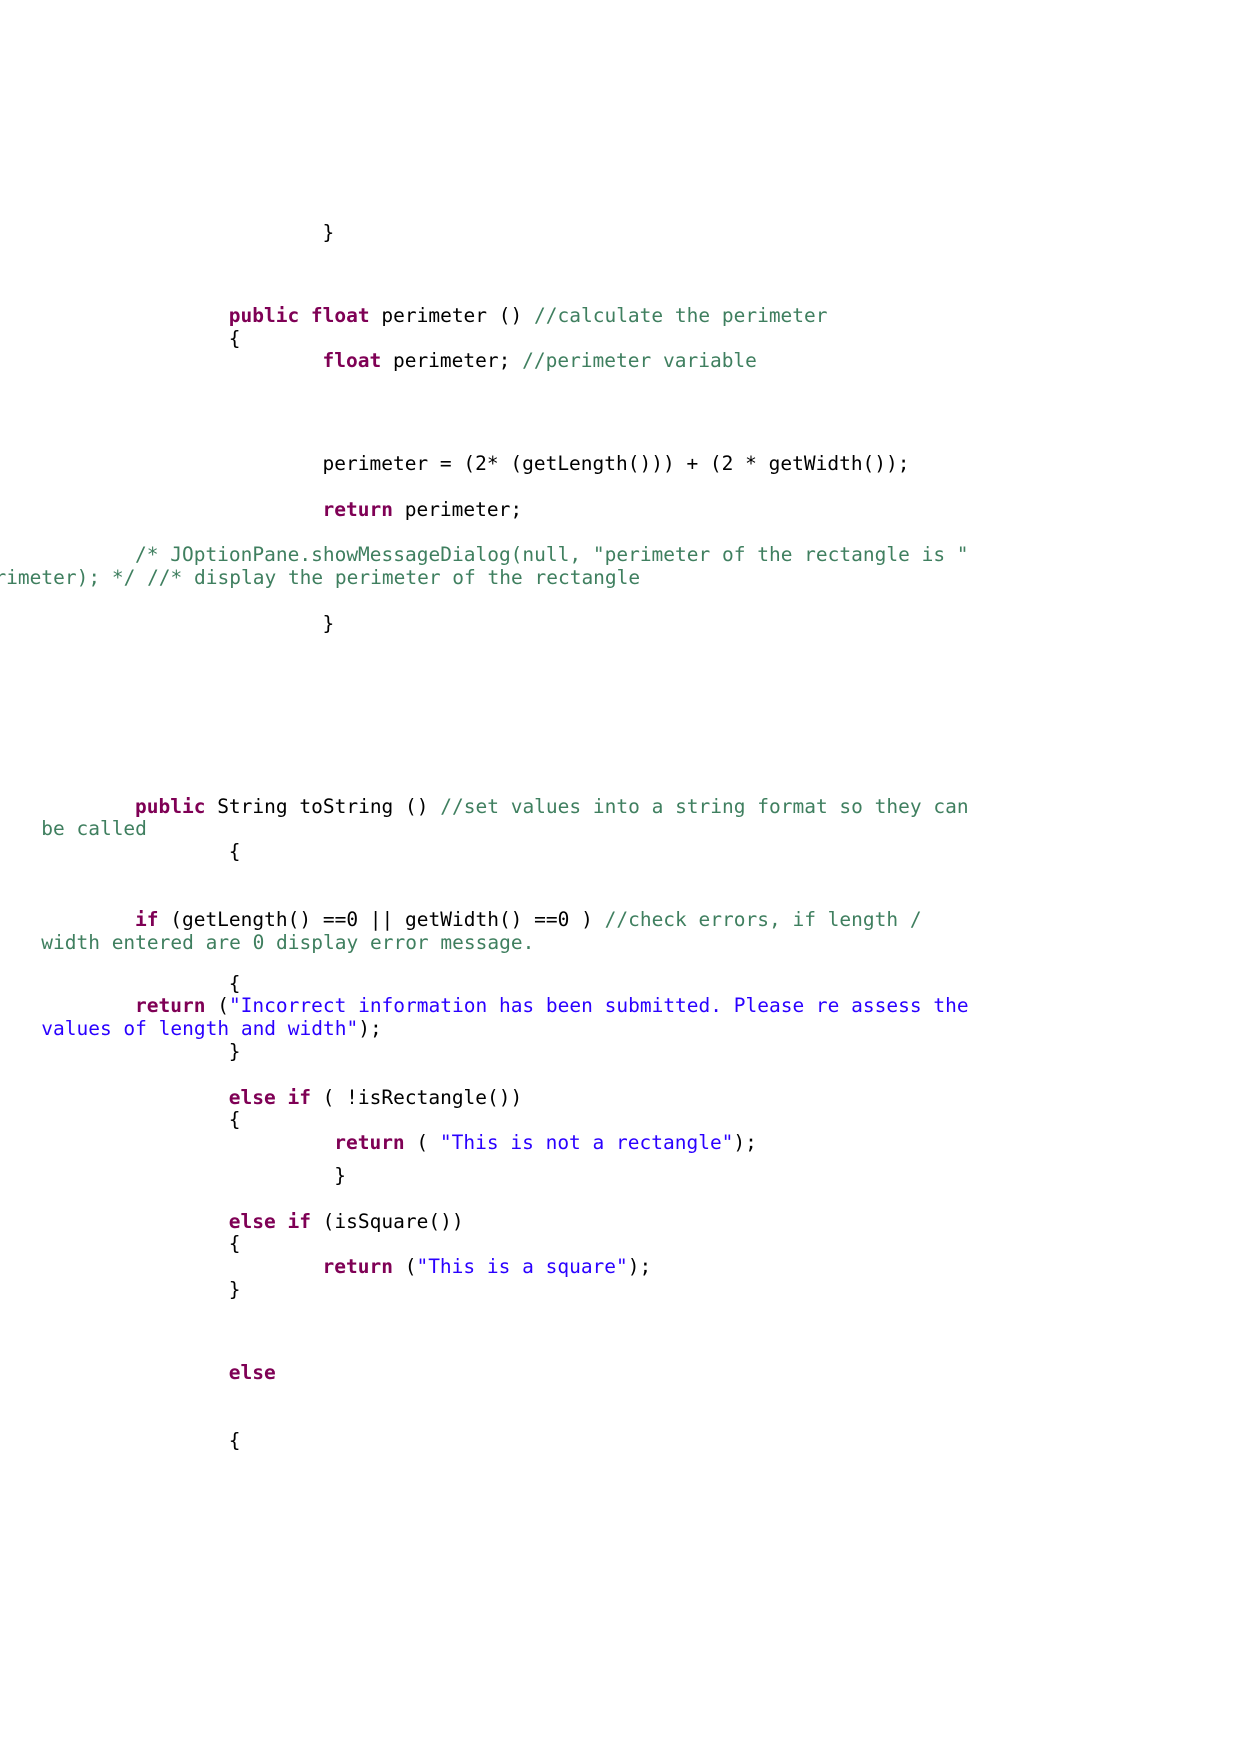 The image size is (1241, 1754). Describe the element at coordinates (522, 1267) in the screenshot. I see `code-token-str: "This is a square"` at that location.